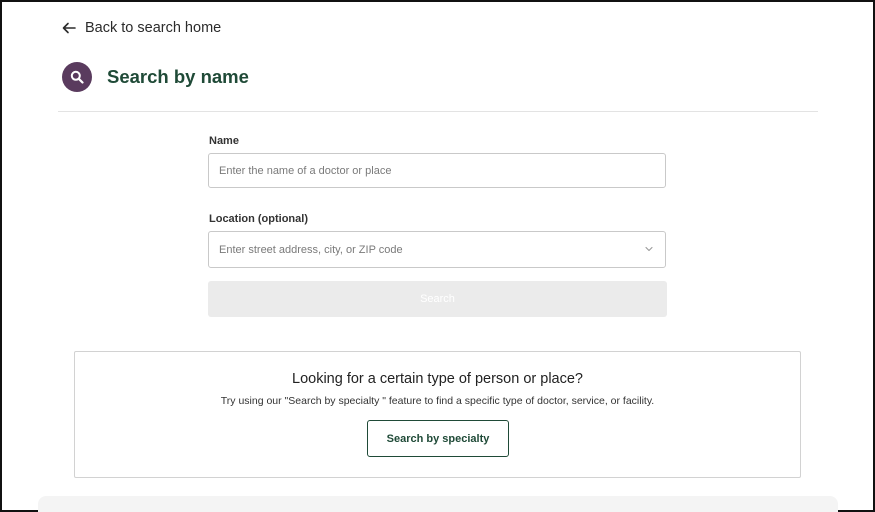 This screenshot has height=512, width=875. Describe the element at coordinates (437, 299) in the screenshot. I see `search-button: Search` at that location.